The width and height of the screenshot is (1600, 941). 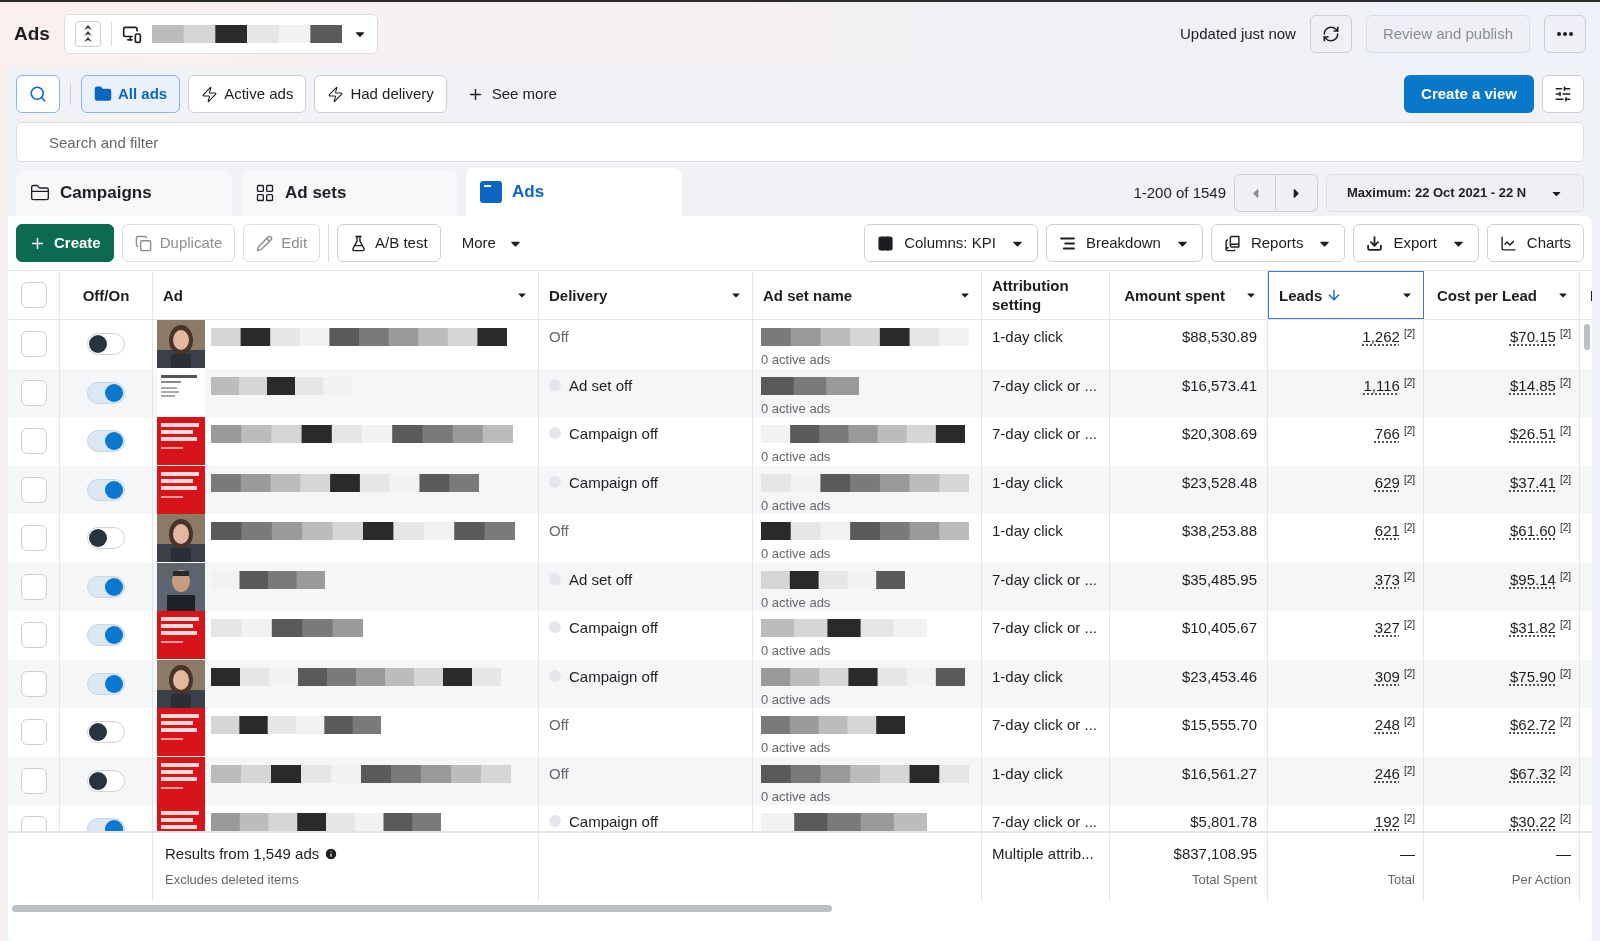 What do you see at coordinates (1533, 589) in the screenshot?
I see `cost-per-lead: $95.14` at bounding box center [1533, 589].